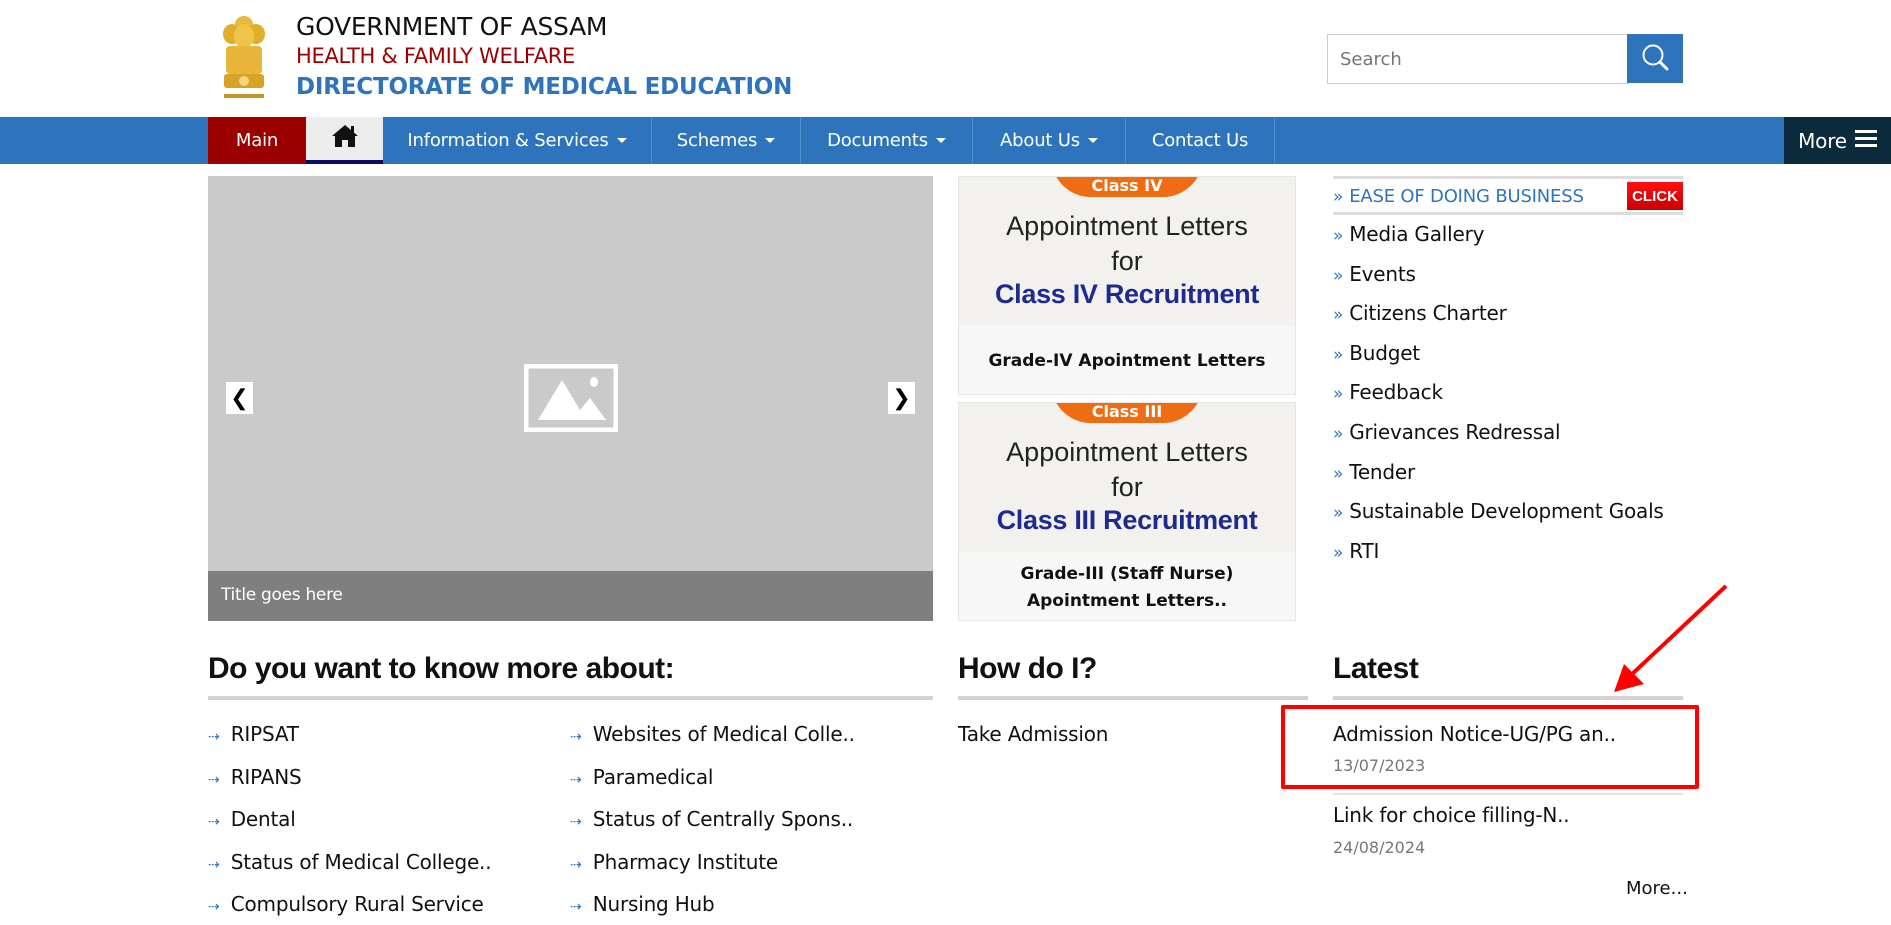  What do you see at coordinates (717, 140) in the screenshot?
I see `nav-label: Schemes` at bounding box center [717, 140].